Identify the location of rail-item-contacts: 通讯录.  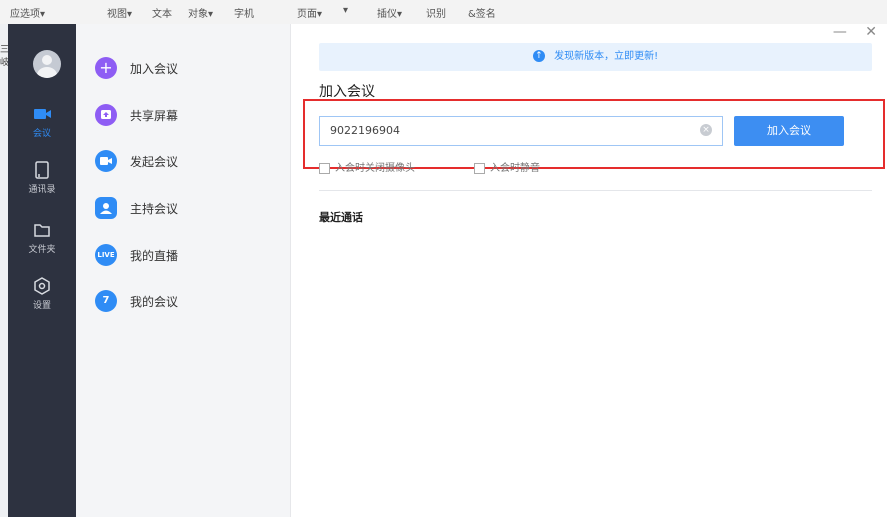
(42, 182).